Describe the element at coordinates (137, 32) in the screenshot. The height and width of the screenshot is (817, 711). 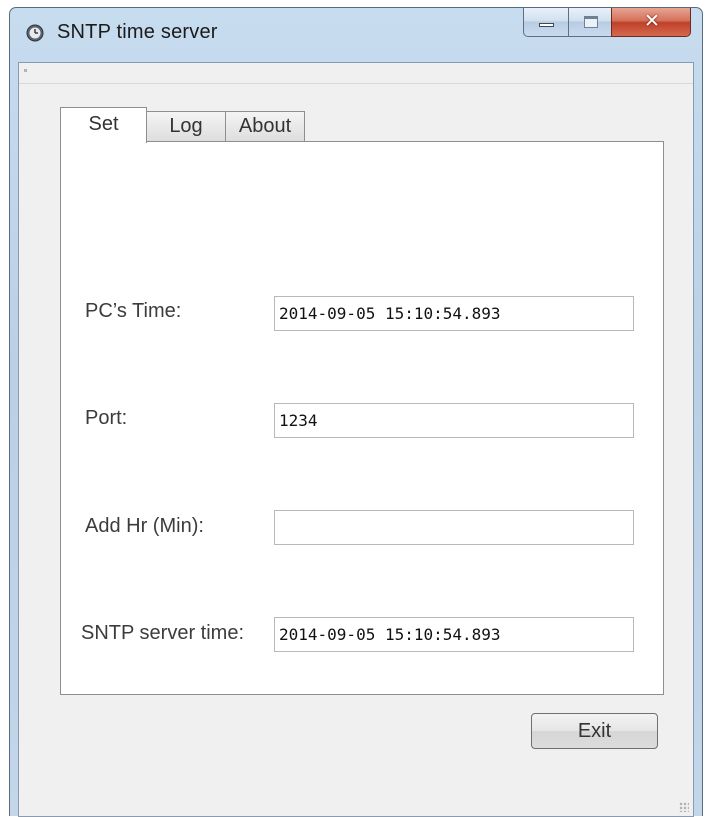
I see `window-title: SNTP time server` at that location.